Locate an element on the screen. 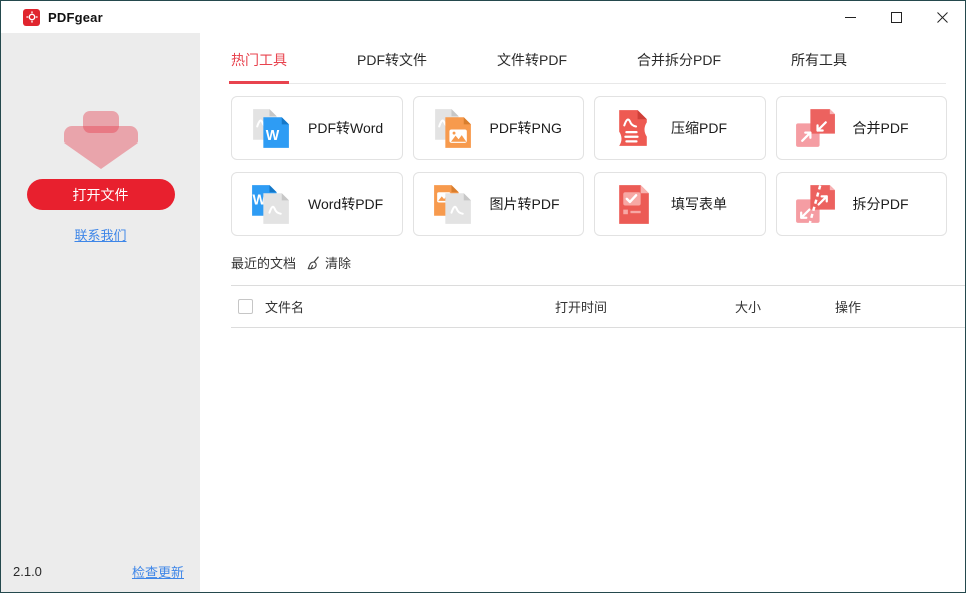 This screenshot has width=966, height=593. version-label: 2.1.0 is located at coordinates (27, 571).